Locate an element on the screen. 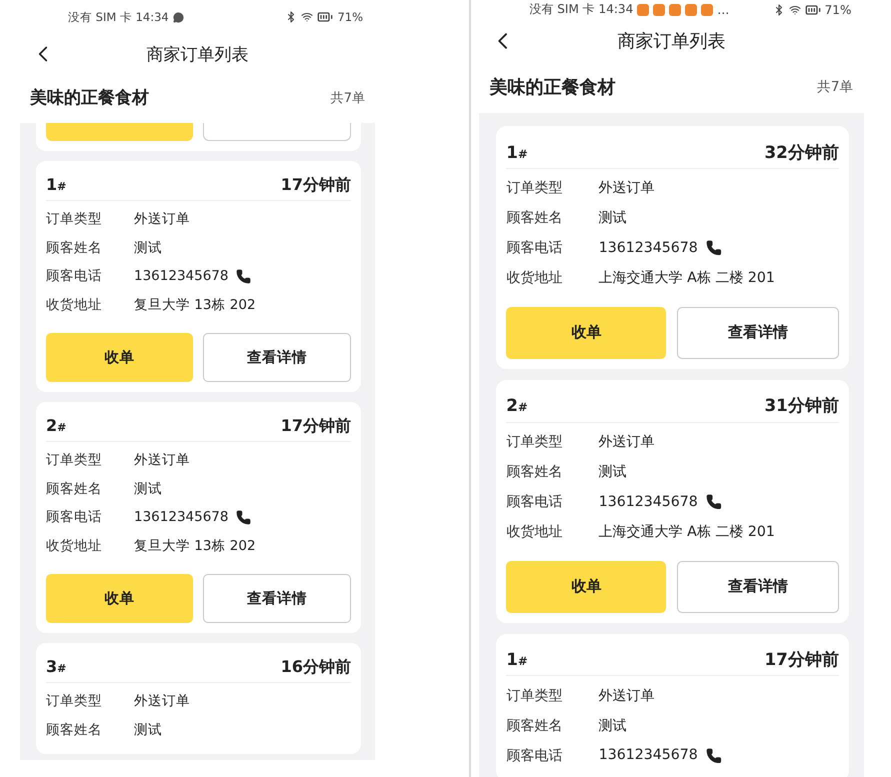  order-time: 32分钟前 is located at coordinates (801, 152).